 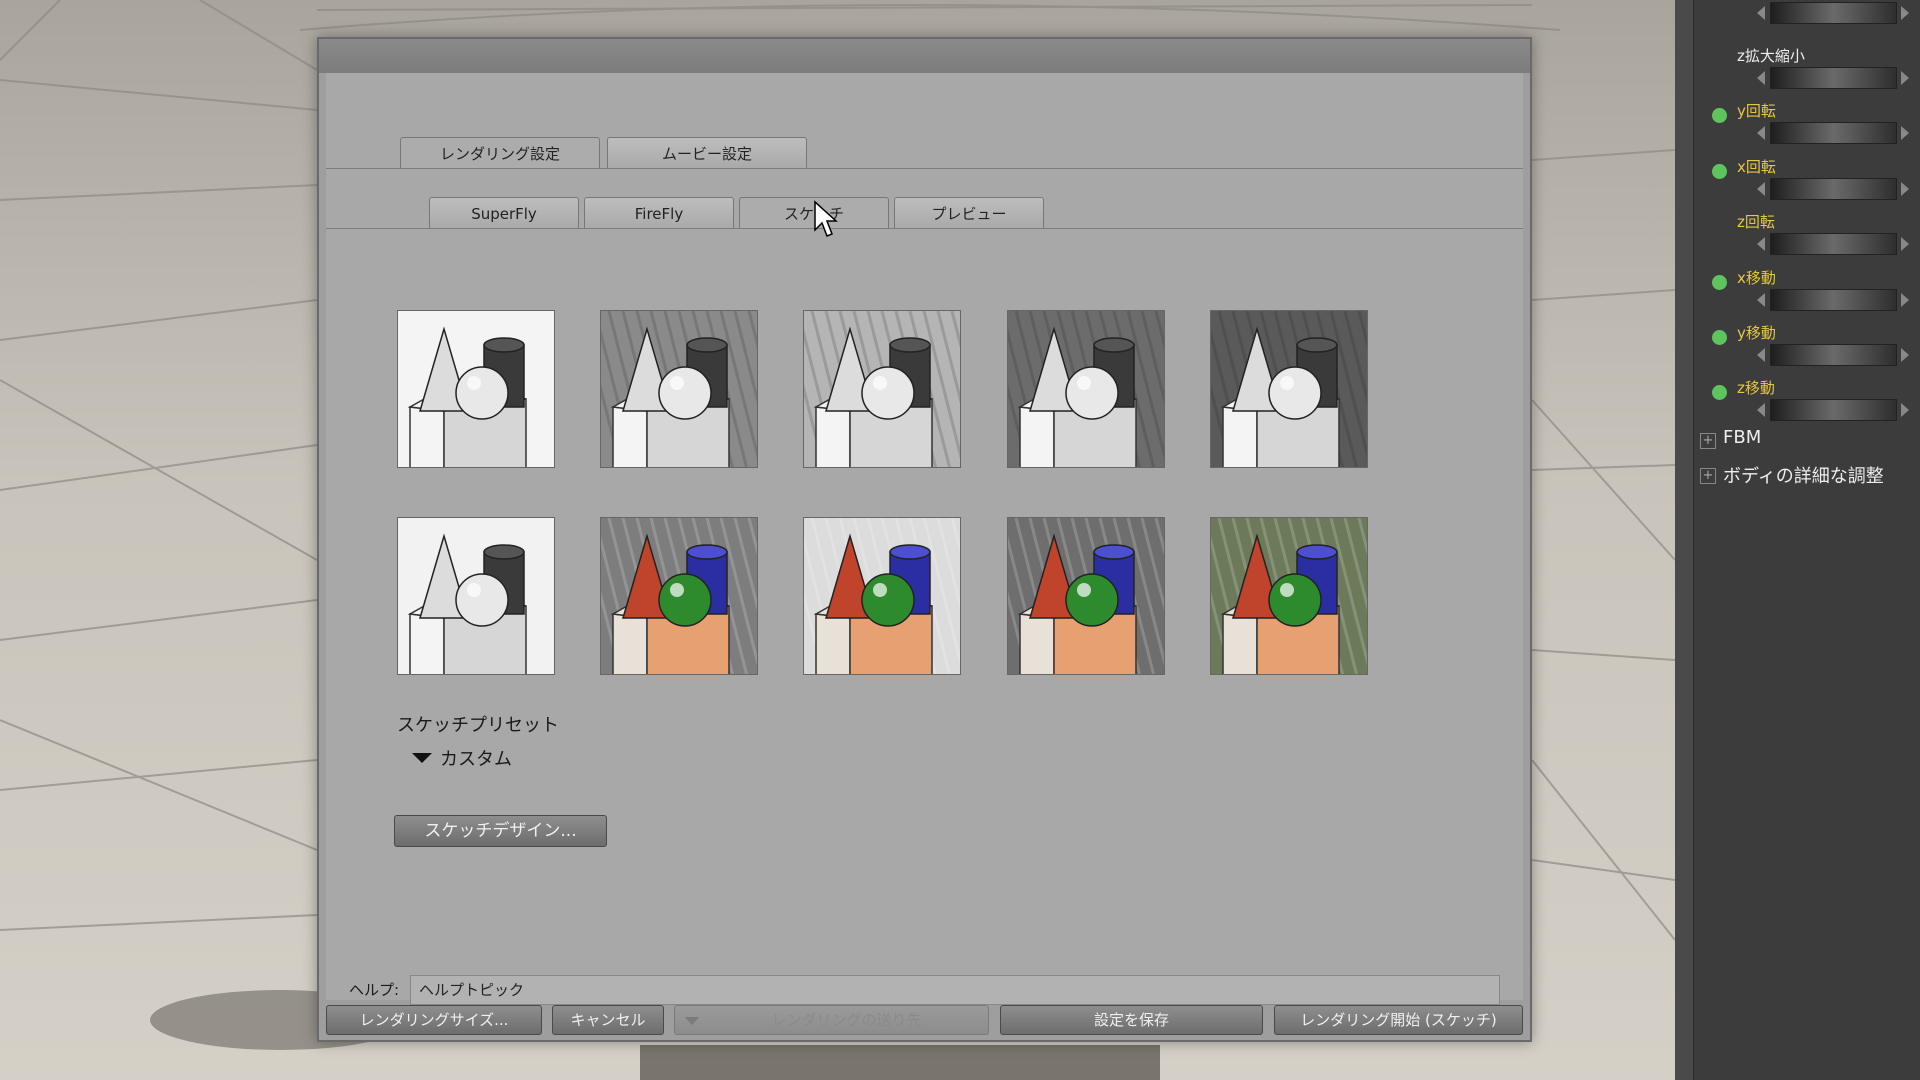 I want to click on sketch-preset-label: スケッチプリセット, so click(x=478, y=725).